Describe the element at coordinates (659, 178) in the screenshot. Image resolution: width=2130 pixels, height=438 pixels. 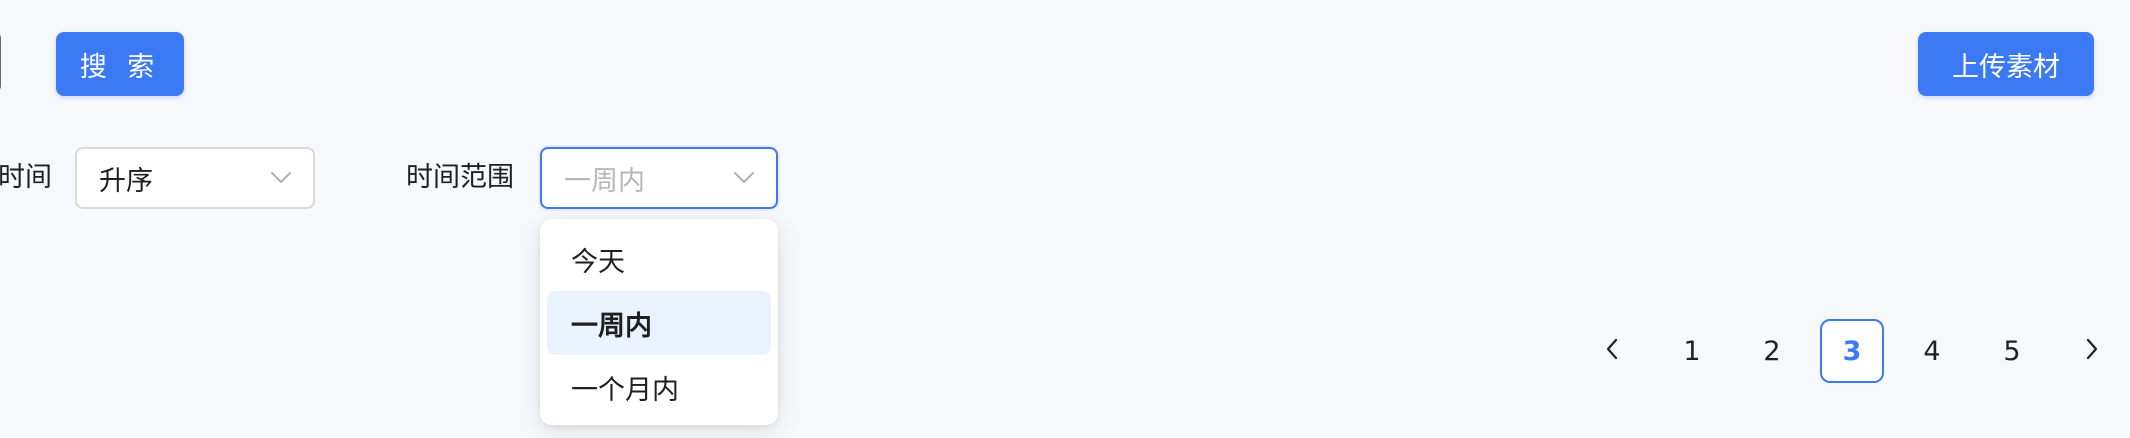
I see `time-range-select: 一周内` at that location.